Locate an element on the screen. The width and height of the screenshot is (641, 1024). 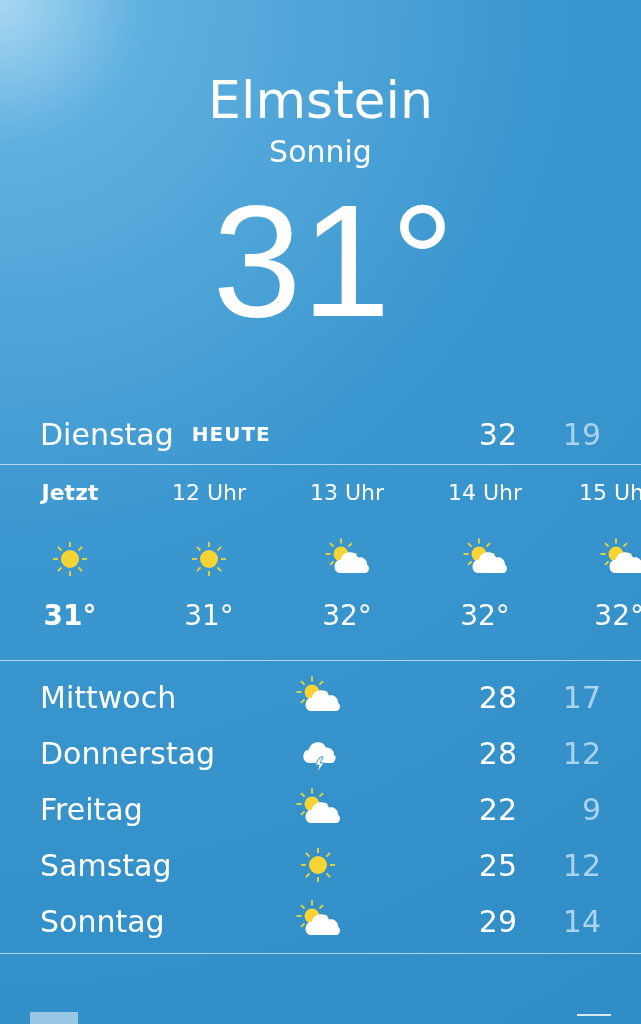
low-temperature: 17 is located at coordinates (581, 697).